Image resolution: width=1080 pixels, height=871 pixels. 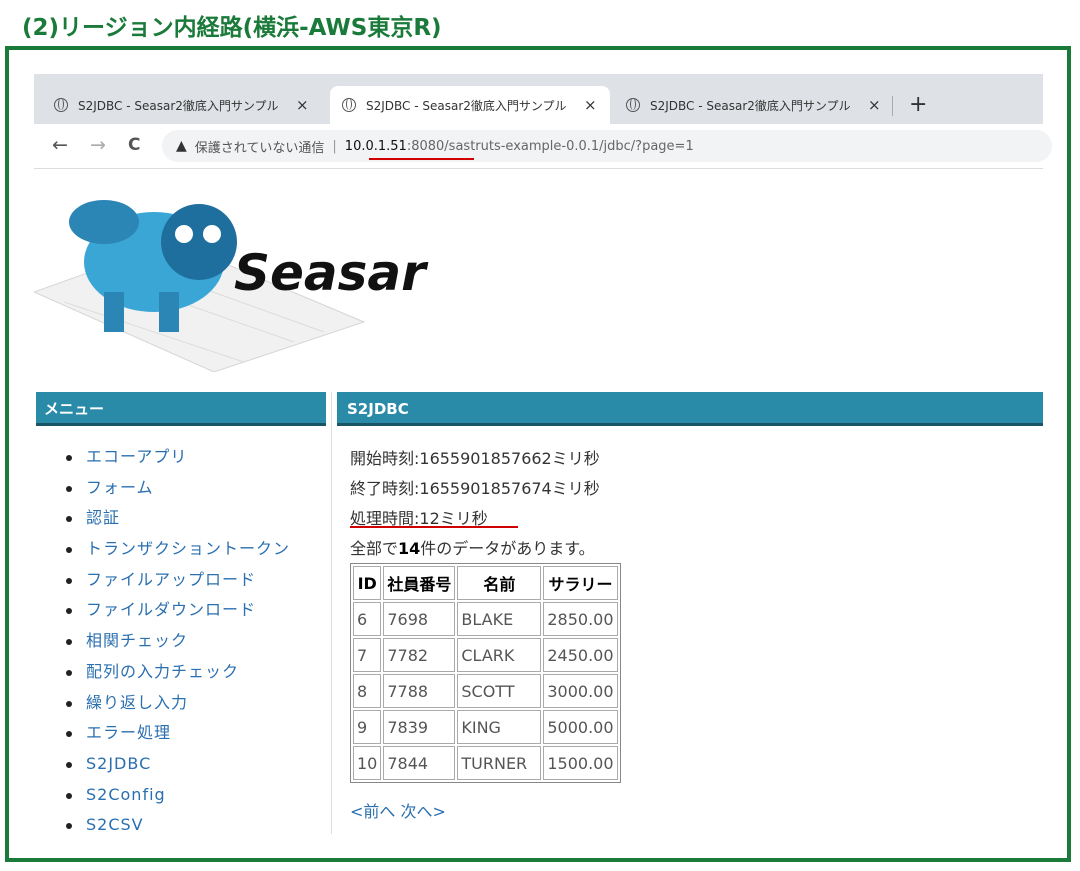 I want to click on total-prefix: 全部で, so click(x=374, y=548).